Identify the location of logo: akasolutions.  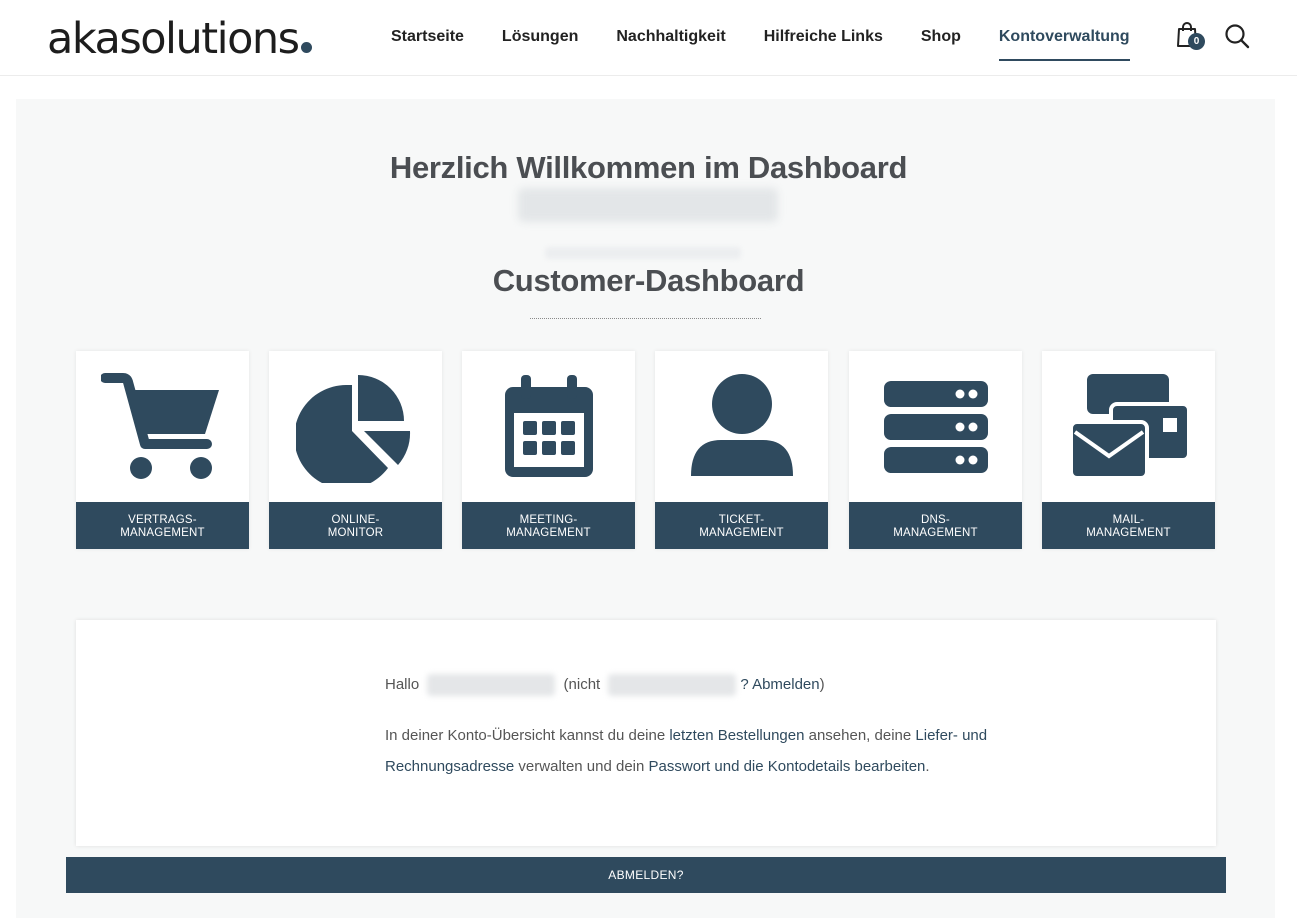
(179, 39).